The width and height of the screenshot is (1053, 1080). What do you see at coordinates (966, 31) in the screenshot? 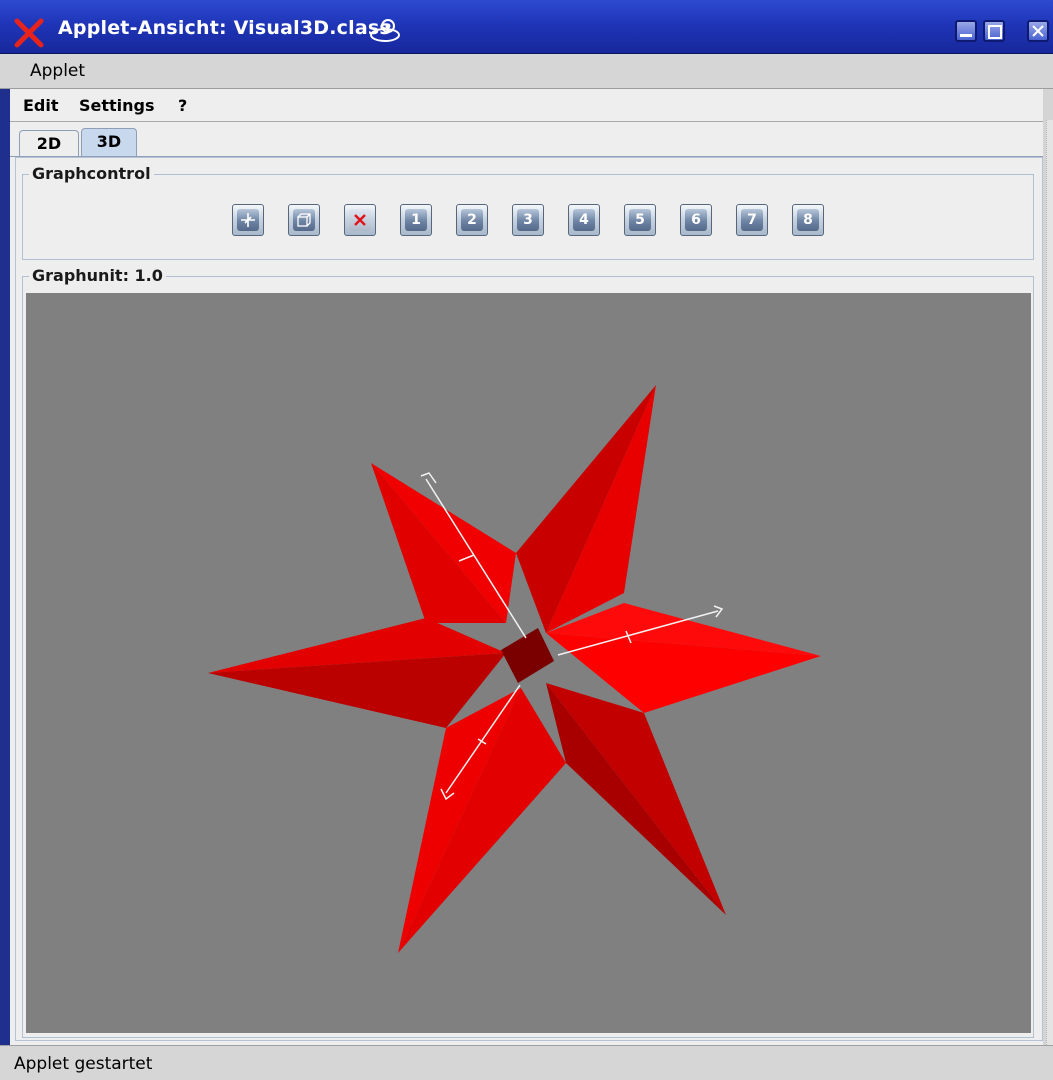
I see `minimize-button` at bounding box center [966, 31].